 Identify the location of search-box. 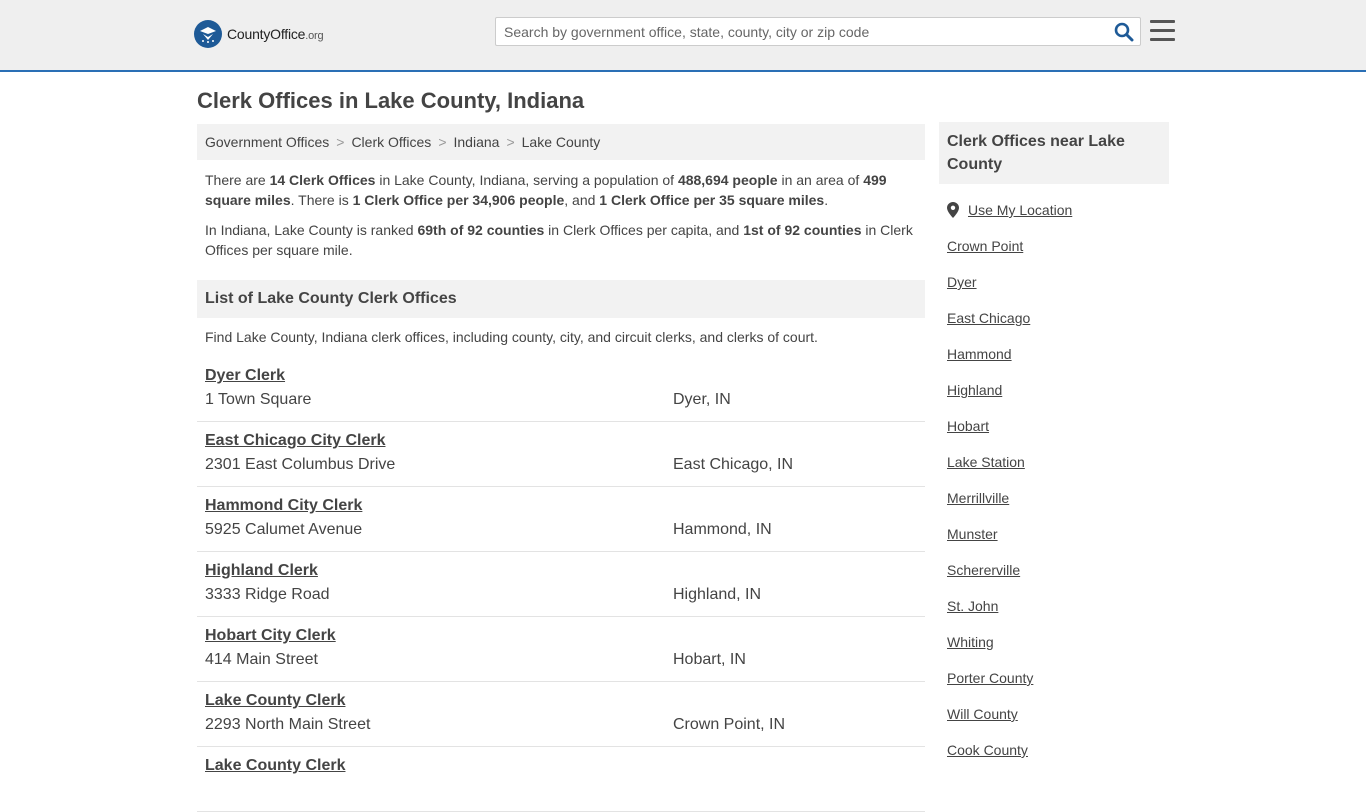
(818, 31).